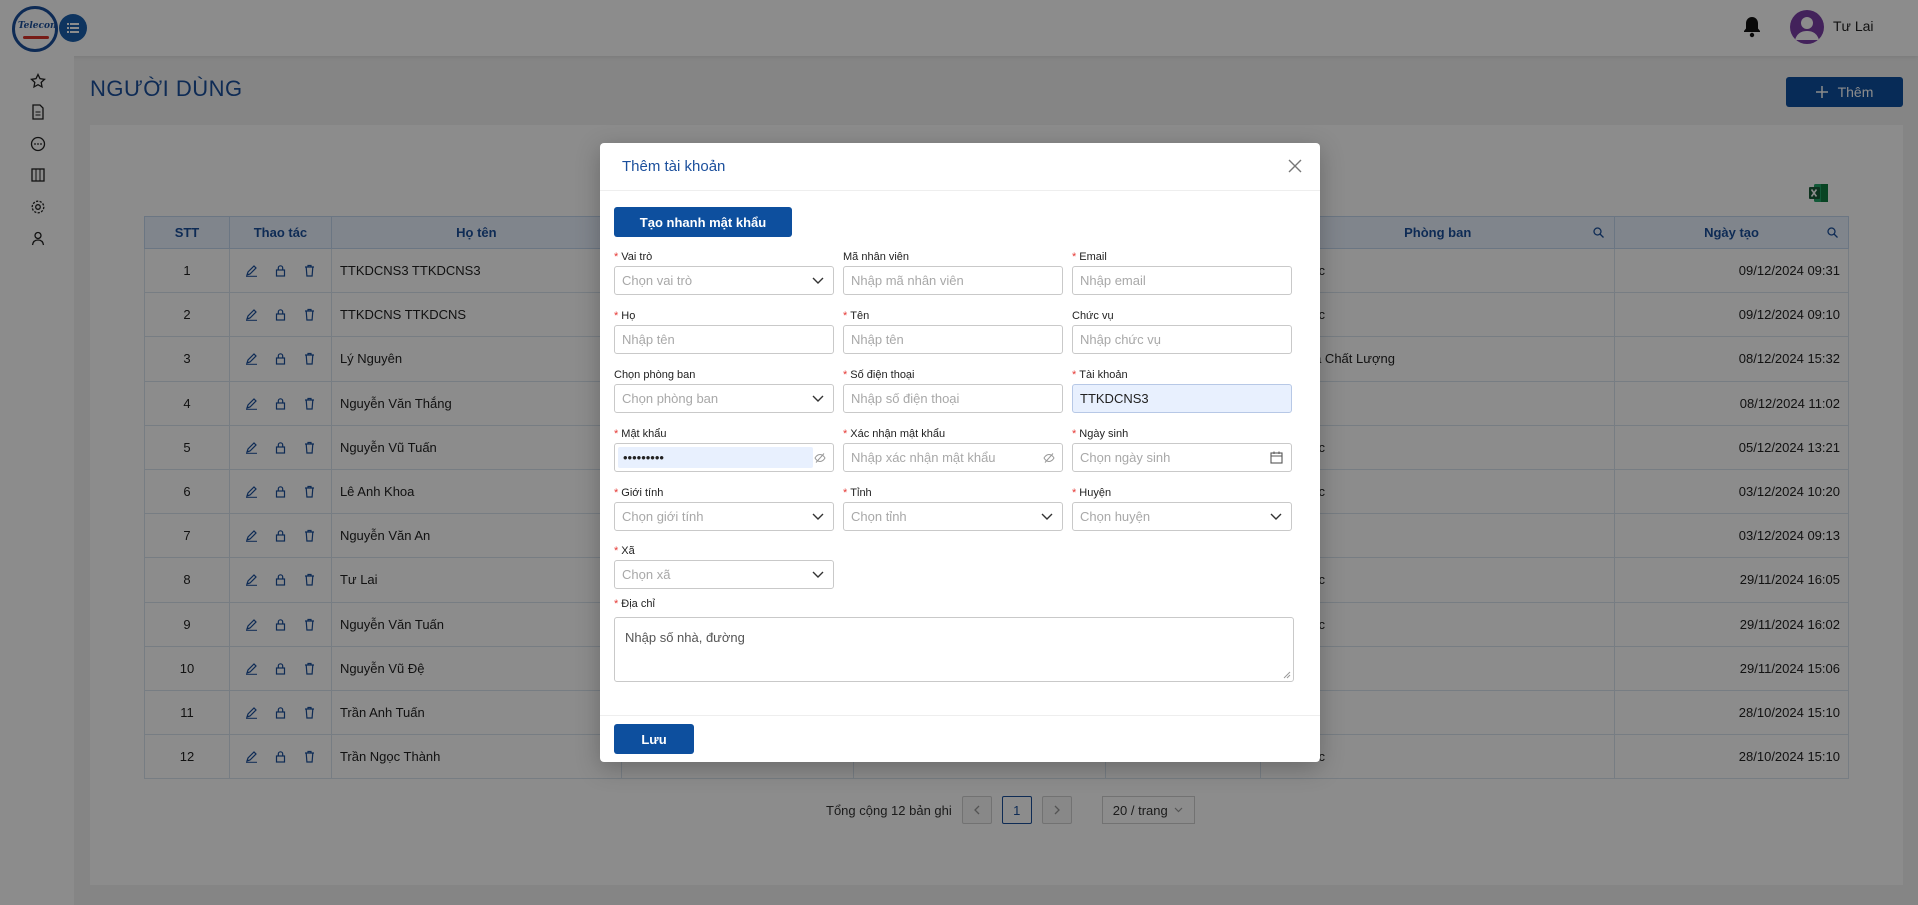  What do you see at coordinates (724, 280) in the screenshot?
I see `role-select: Chọn vai trò` at bounding box center [724, 280].